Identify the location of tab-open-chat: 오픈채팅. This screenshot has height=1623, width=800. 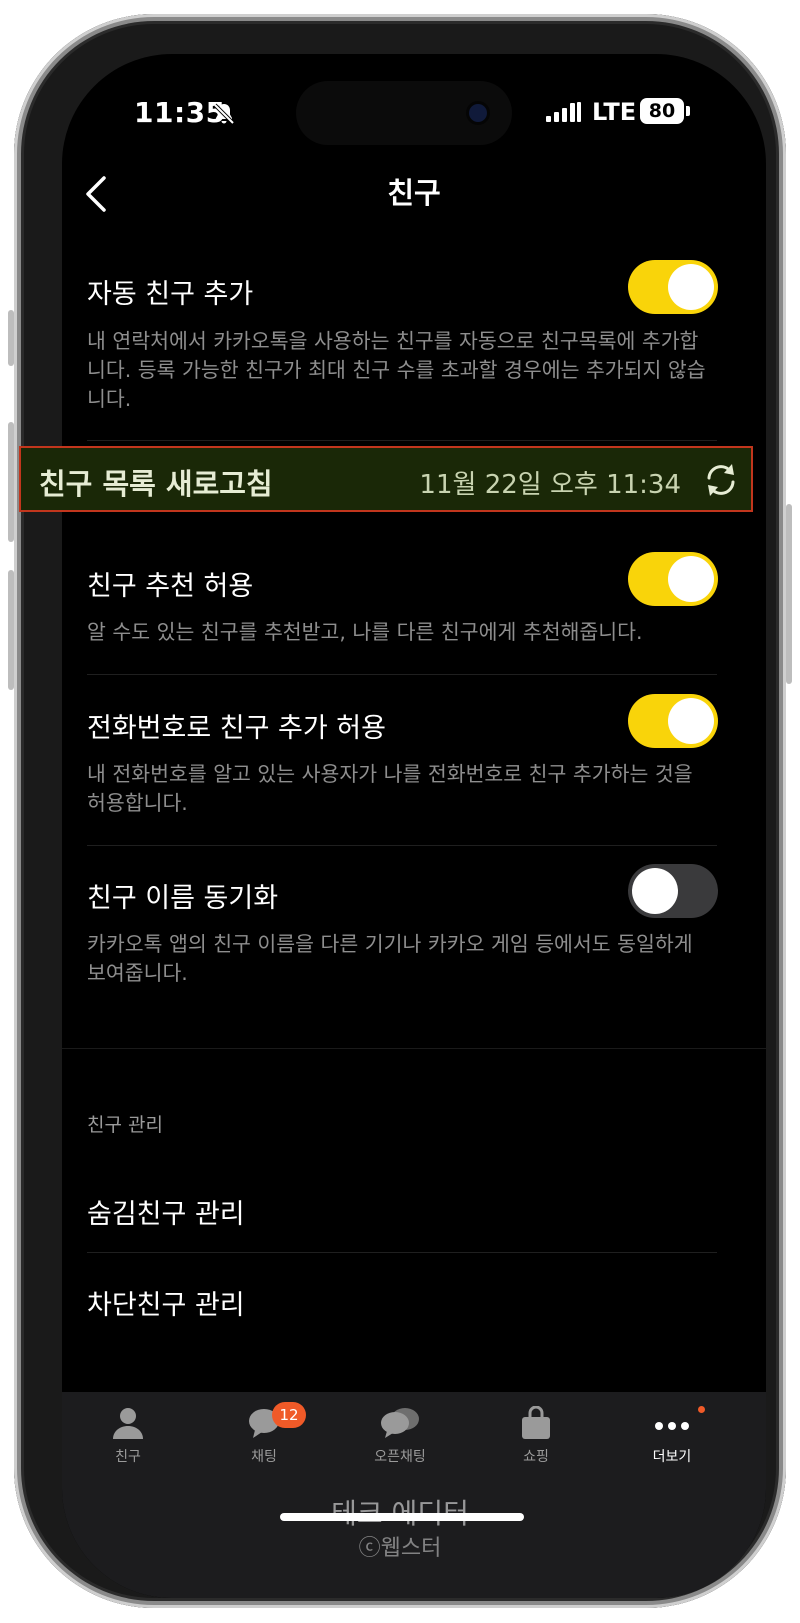
(400, 1446).